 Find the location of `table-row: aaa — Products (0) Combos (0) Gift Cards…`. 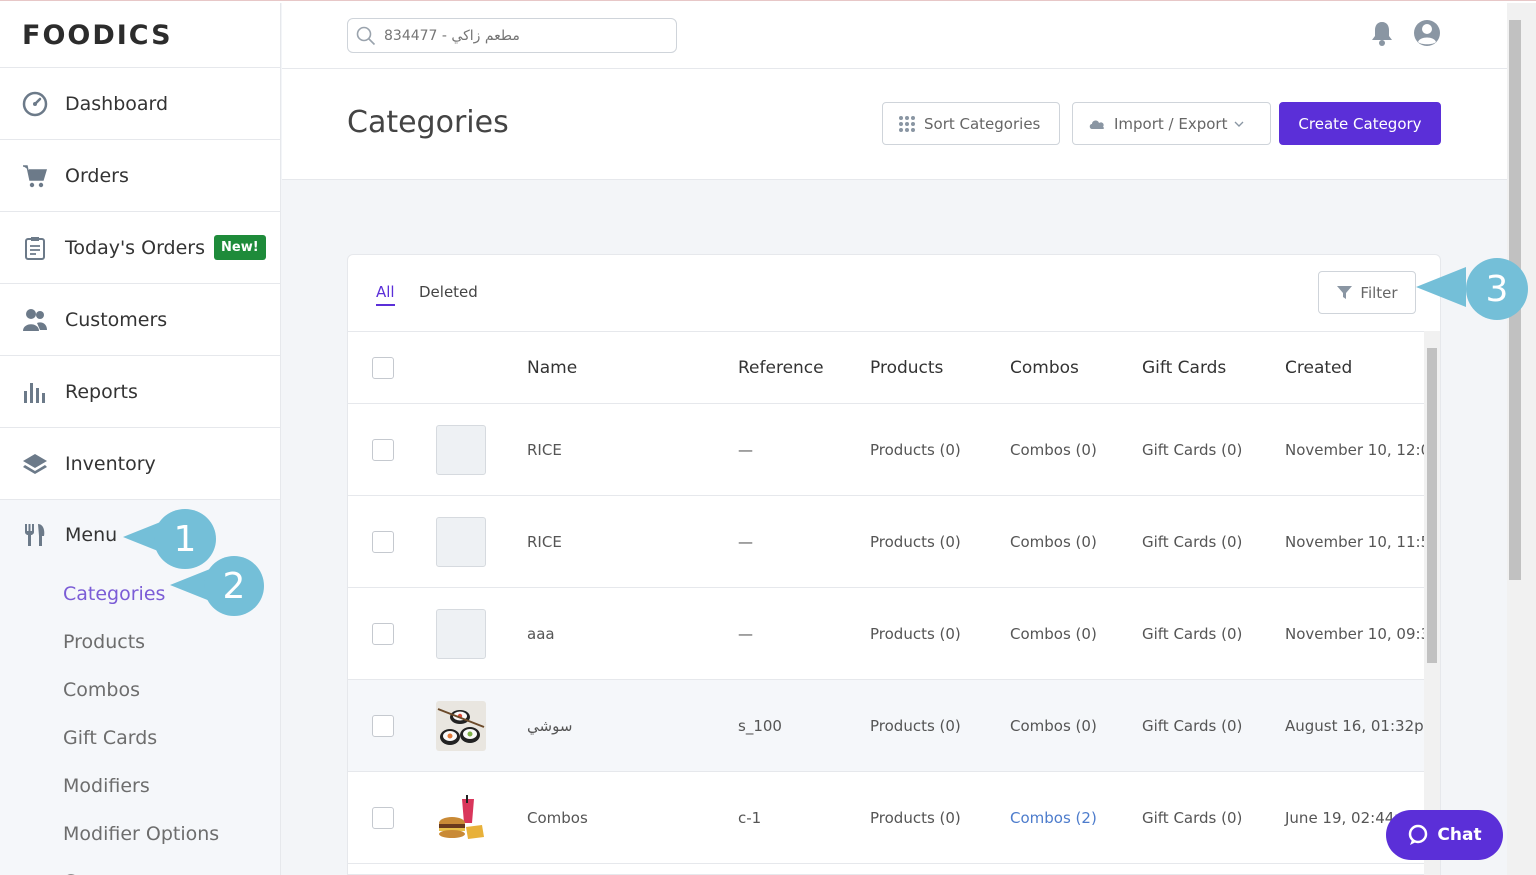

table-row: aaa — Products (0) Combos (0) Gift Cards… is located at coordinates (886, 634).